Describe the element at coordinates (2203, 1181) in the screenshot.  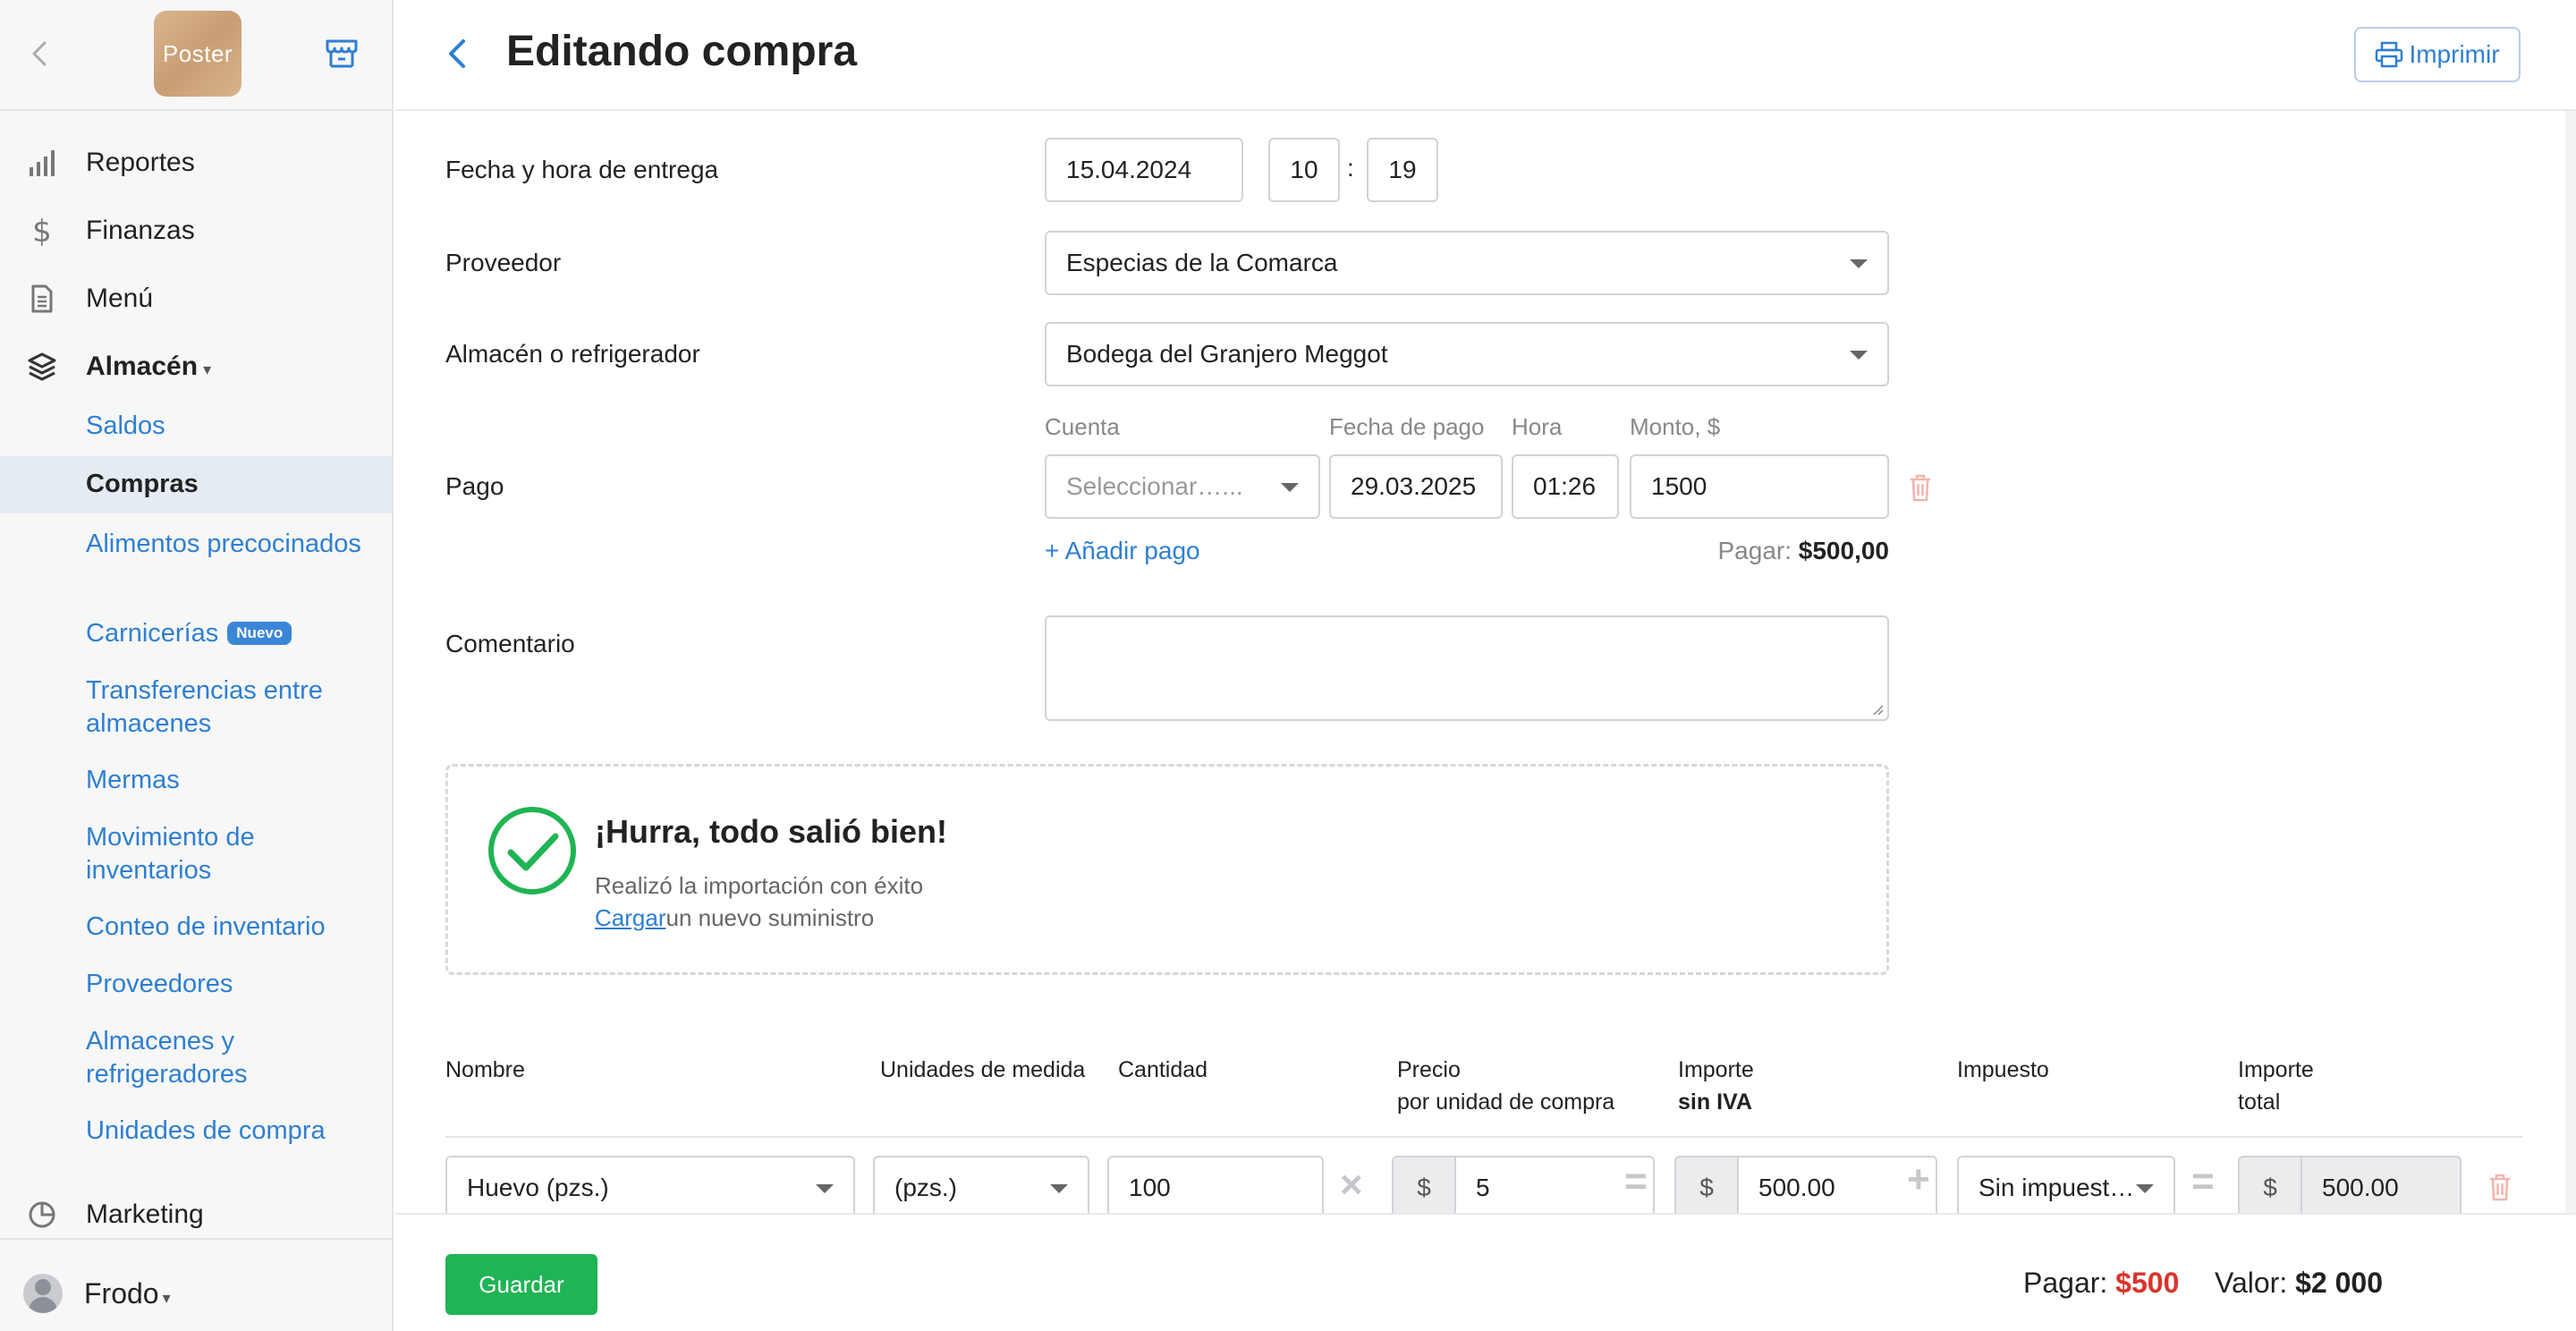
I see `equals-icon: =` at that location.